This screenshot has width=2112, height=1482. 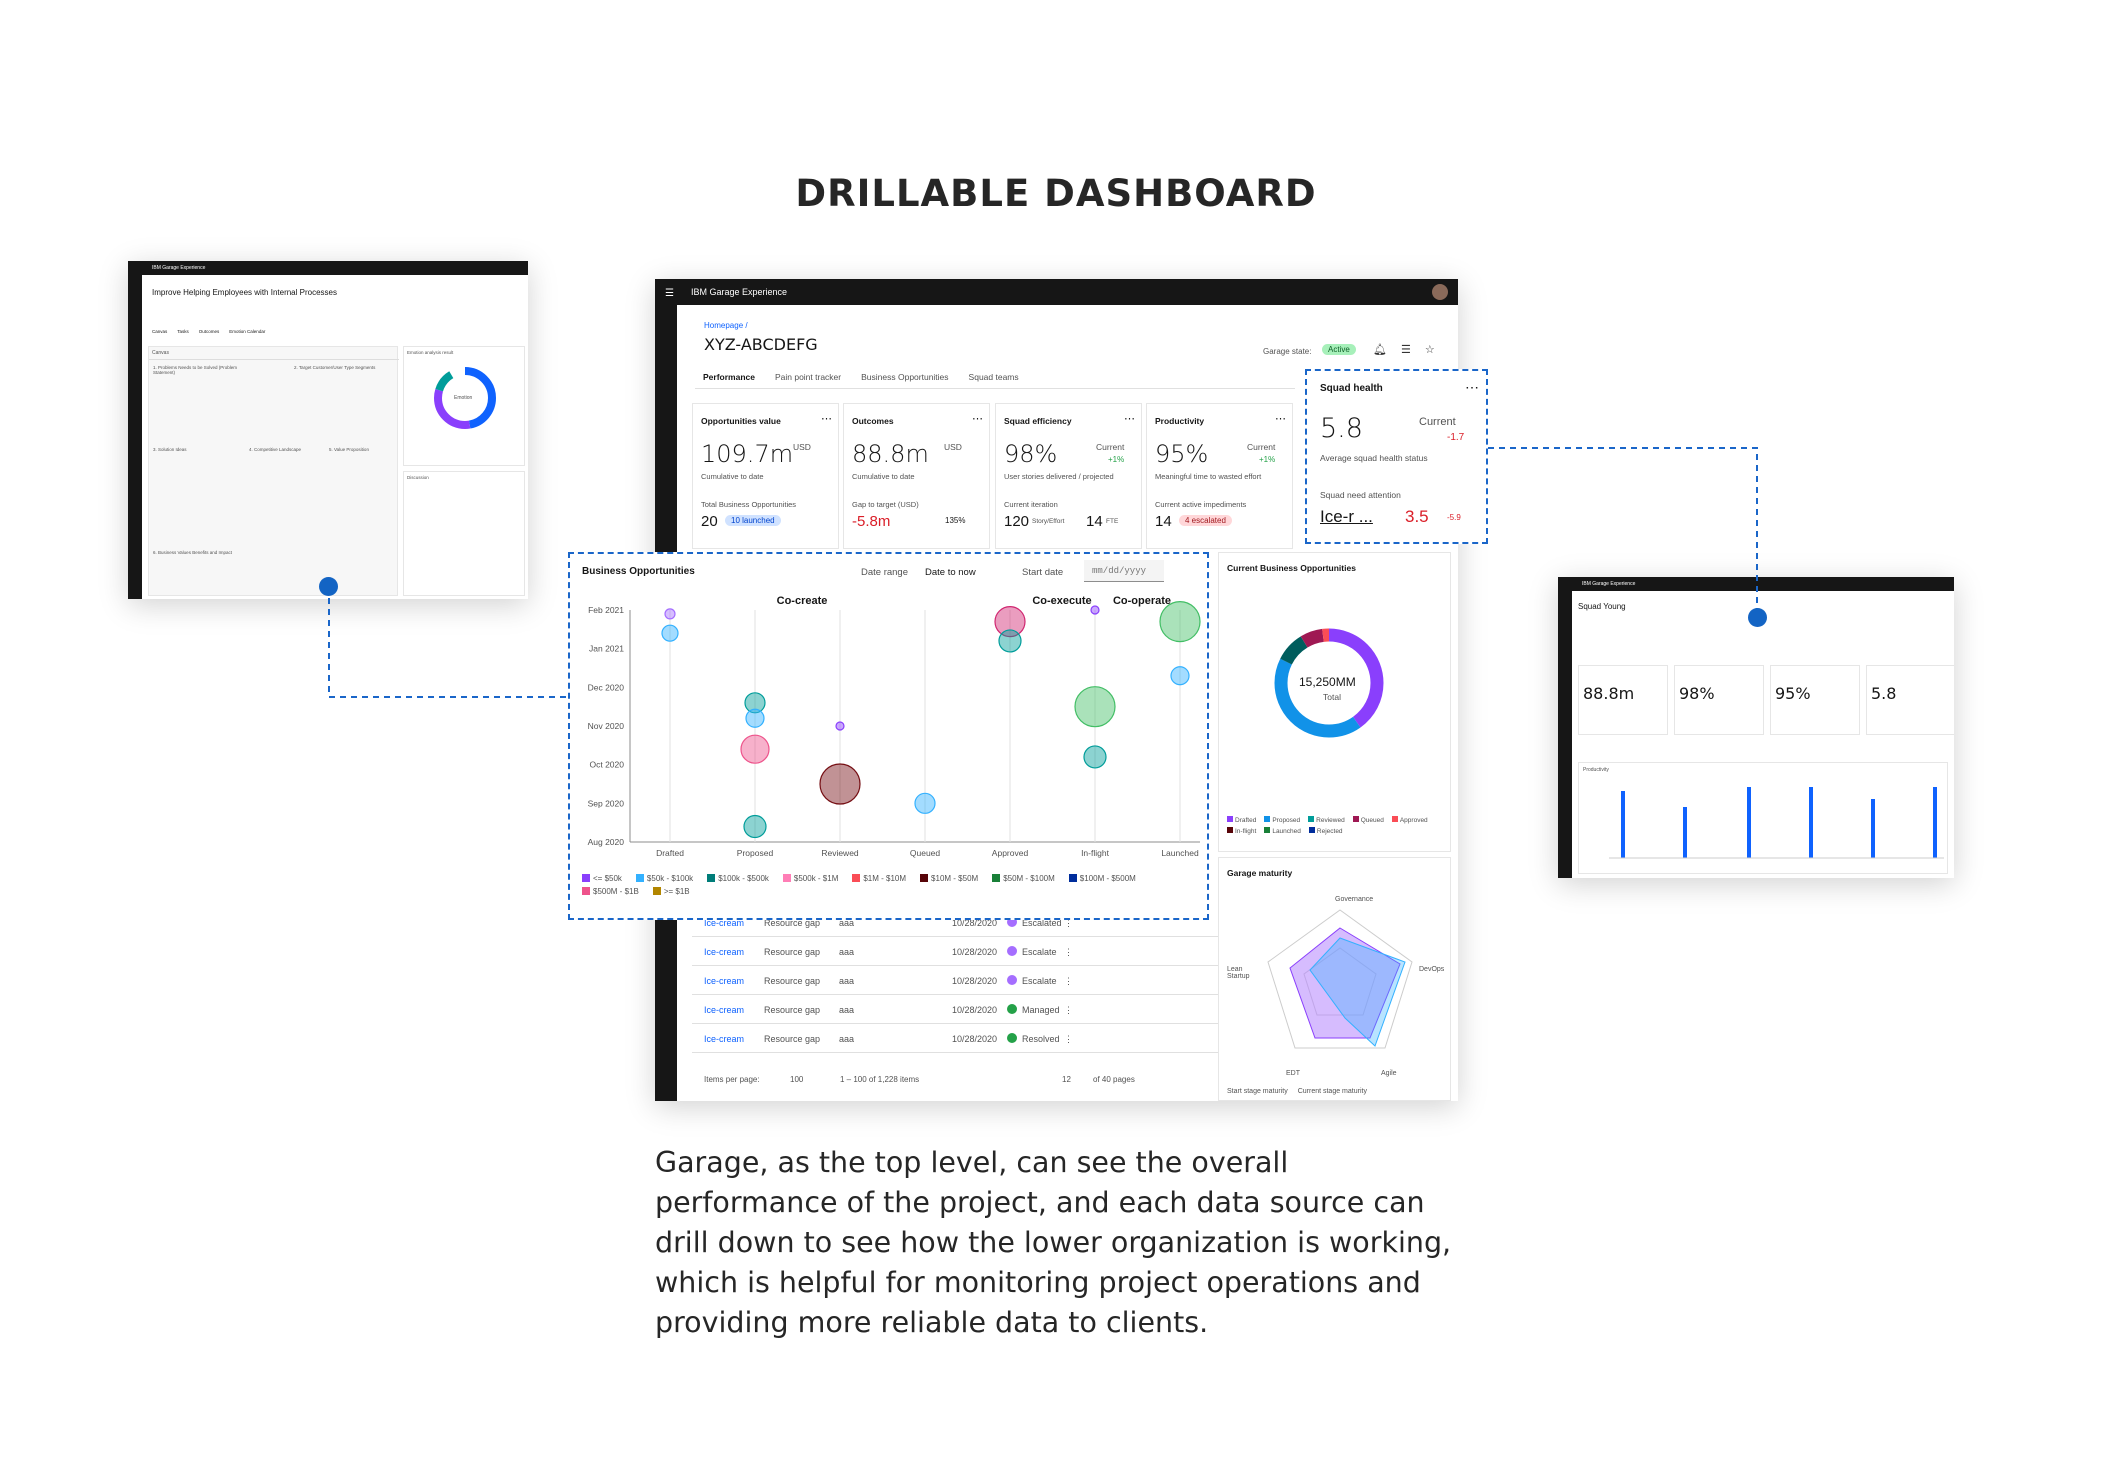 I want to click on link-dot-right, so click(x=1757, y=617).